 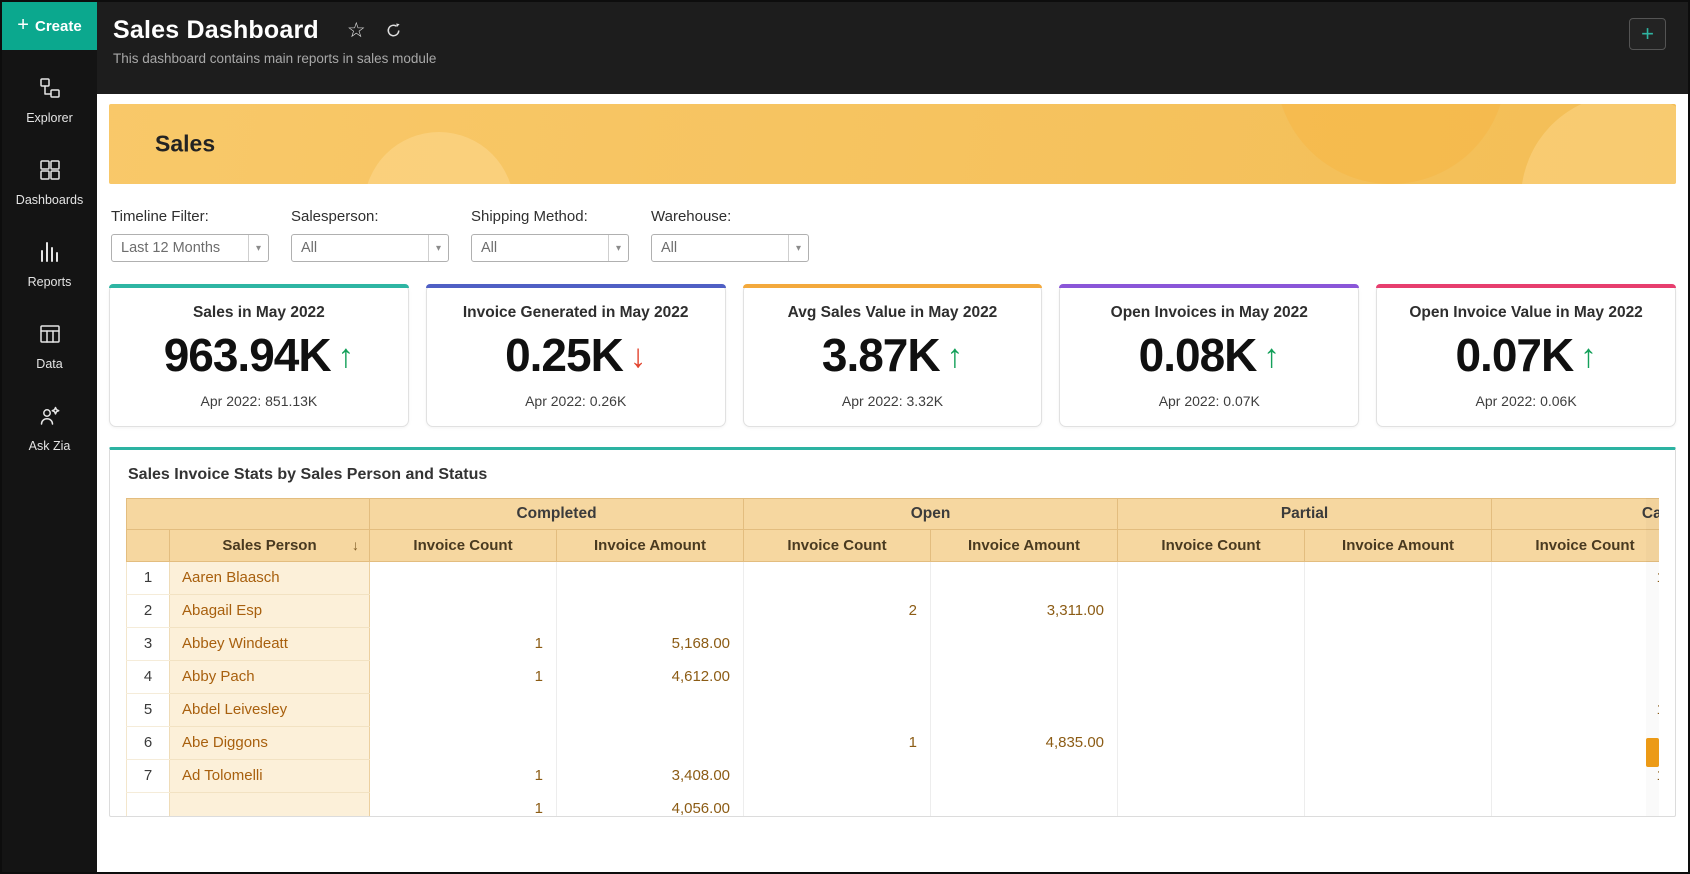 I want to click on sales-person-header: Sales Person ↓, so click(x=269, y=545).